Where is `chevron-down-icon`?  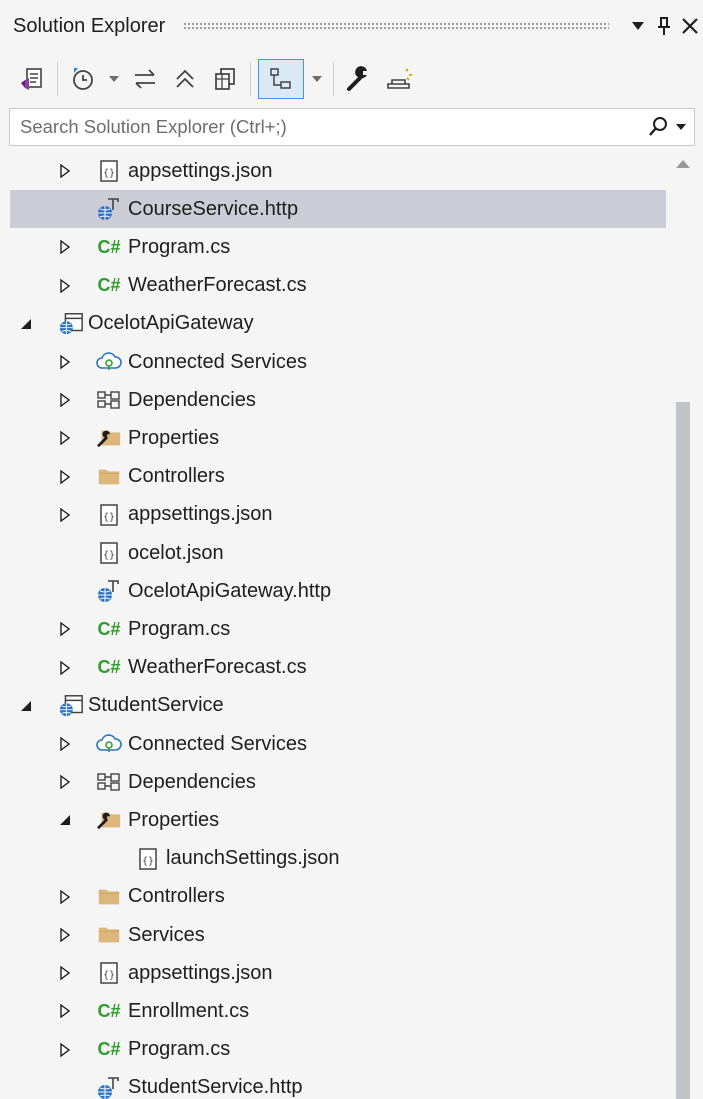 chevron-down-icon is located at coordinates (681, 127).